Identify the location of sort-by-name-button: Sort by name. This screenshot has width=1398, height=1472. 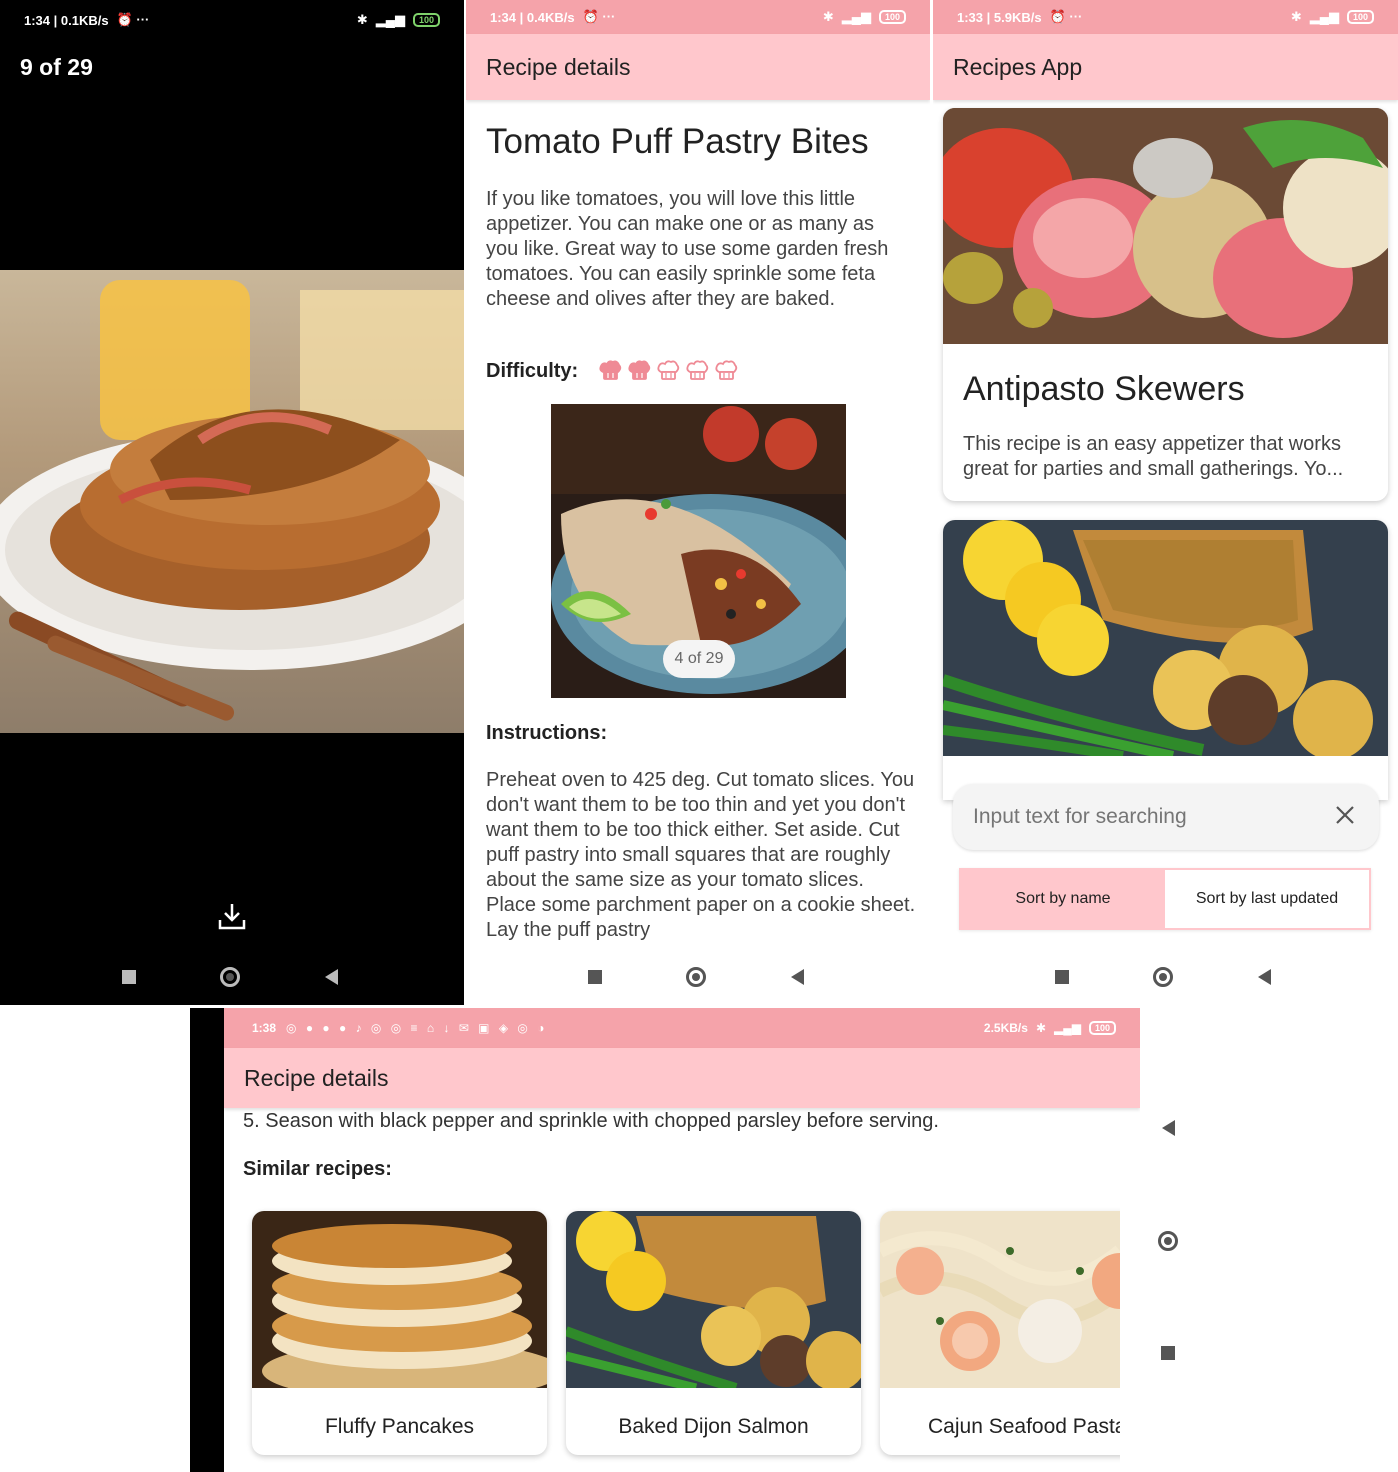
(1063, 899).